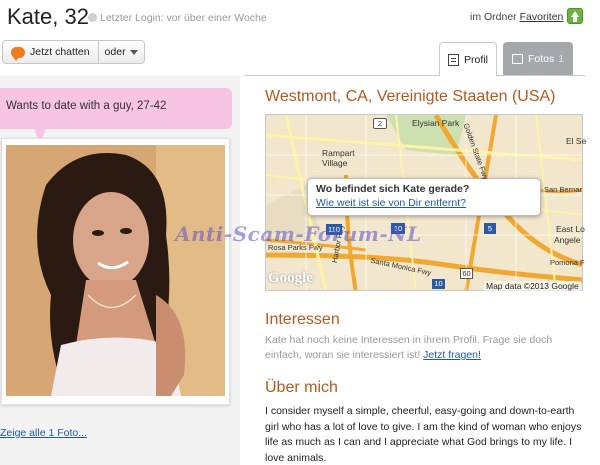  I want to click on map-label-el-se: El Se, so click(576, 141).